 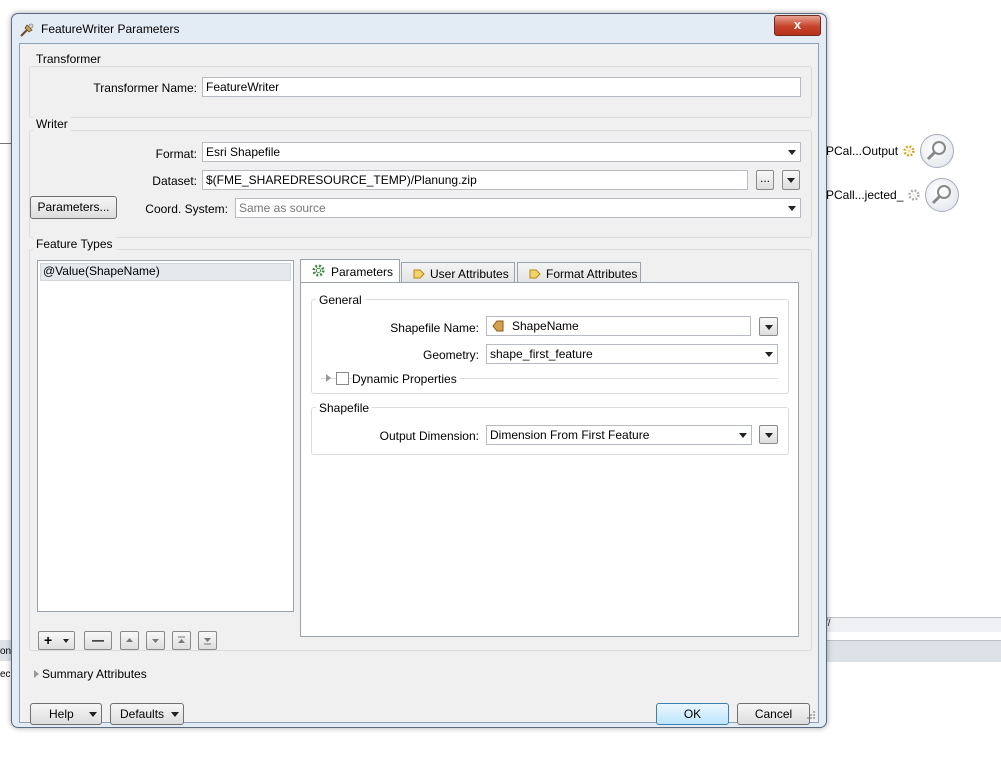 What do you see at coordinates (545, 326) in the screenshot?
I see `shapefile-name-value: ShapeName` at bounding box center [545, 326].